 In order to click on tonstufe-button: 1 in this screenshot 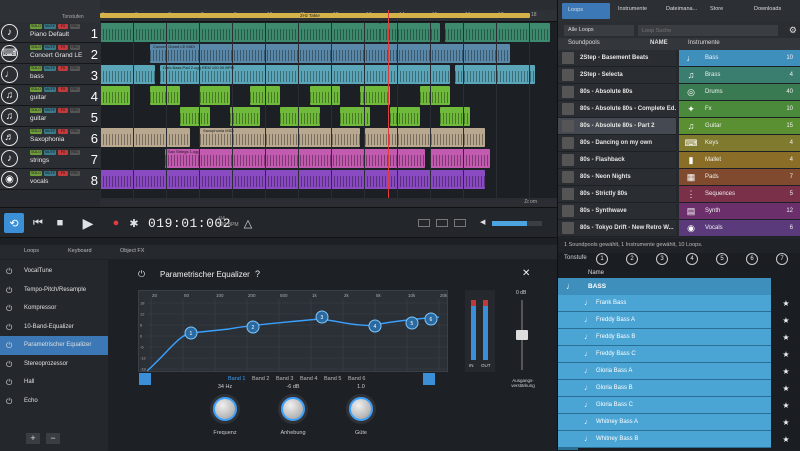, I will do `click(602, 259)`.